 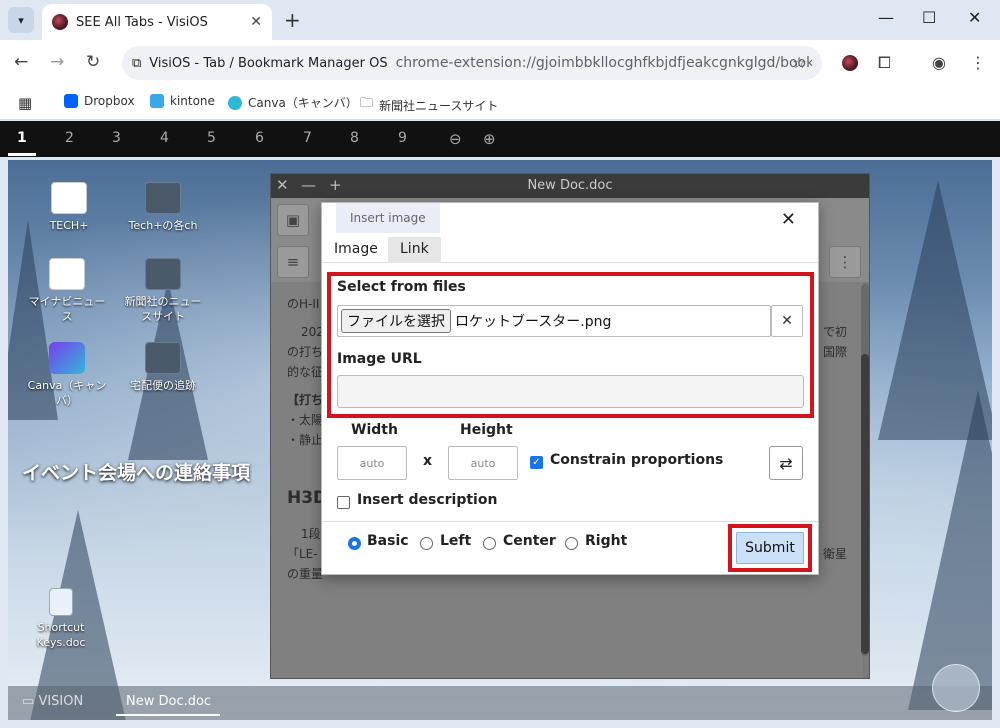 What do you see at coordinates (372, 463) in the screenshot?
I see `width-input: auto` at bounding box center [372, 463].